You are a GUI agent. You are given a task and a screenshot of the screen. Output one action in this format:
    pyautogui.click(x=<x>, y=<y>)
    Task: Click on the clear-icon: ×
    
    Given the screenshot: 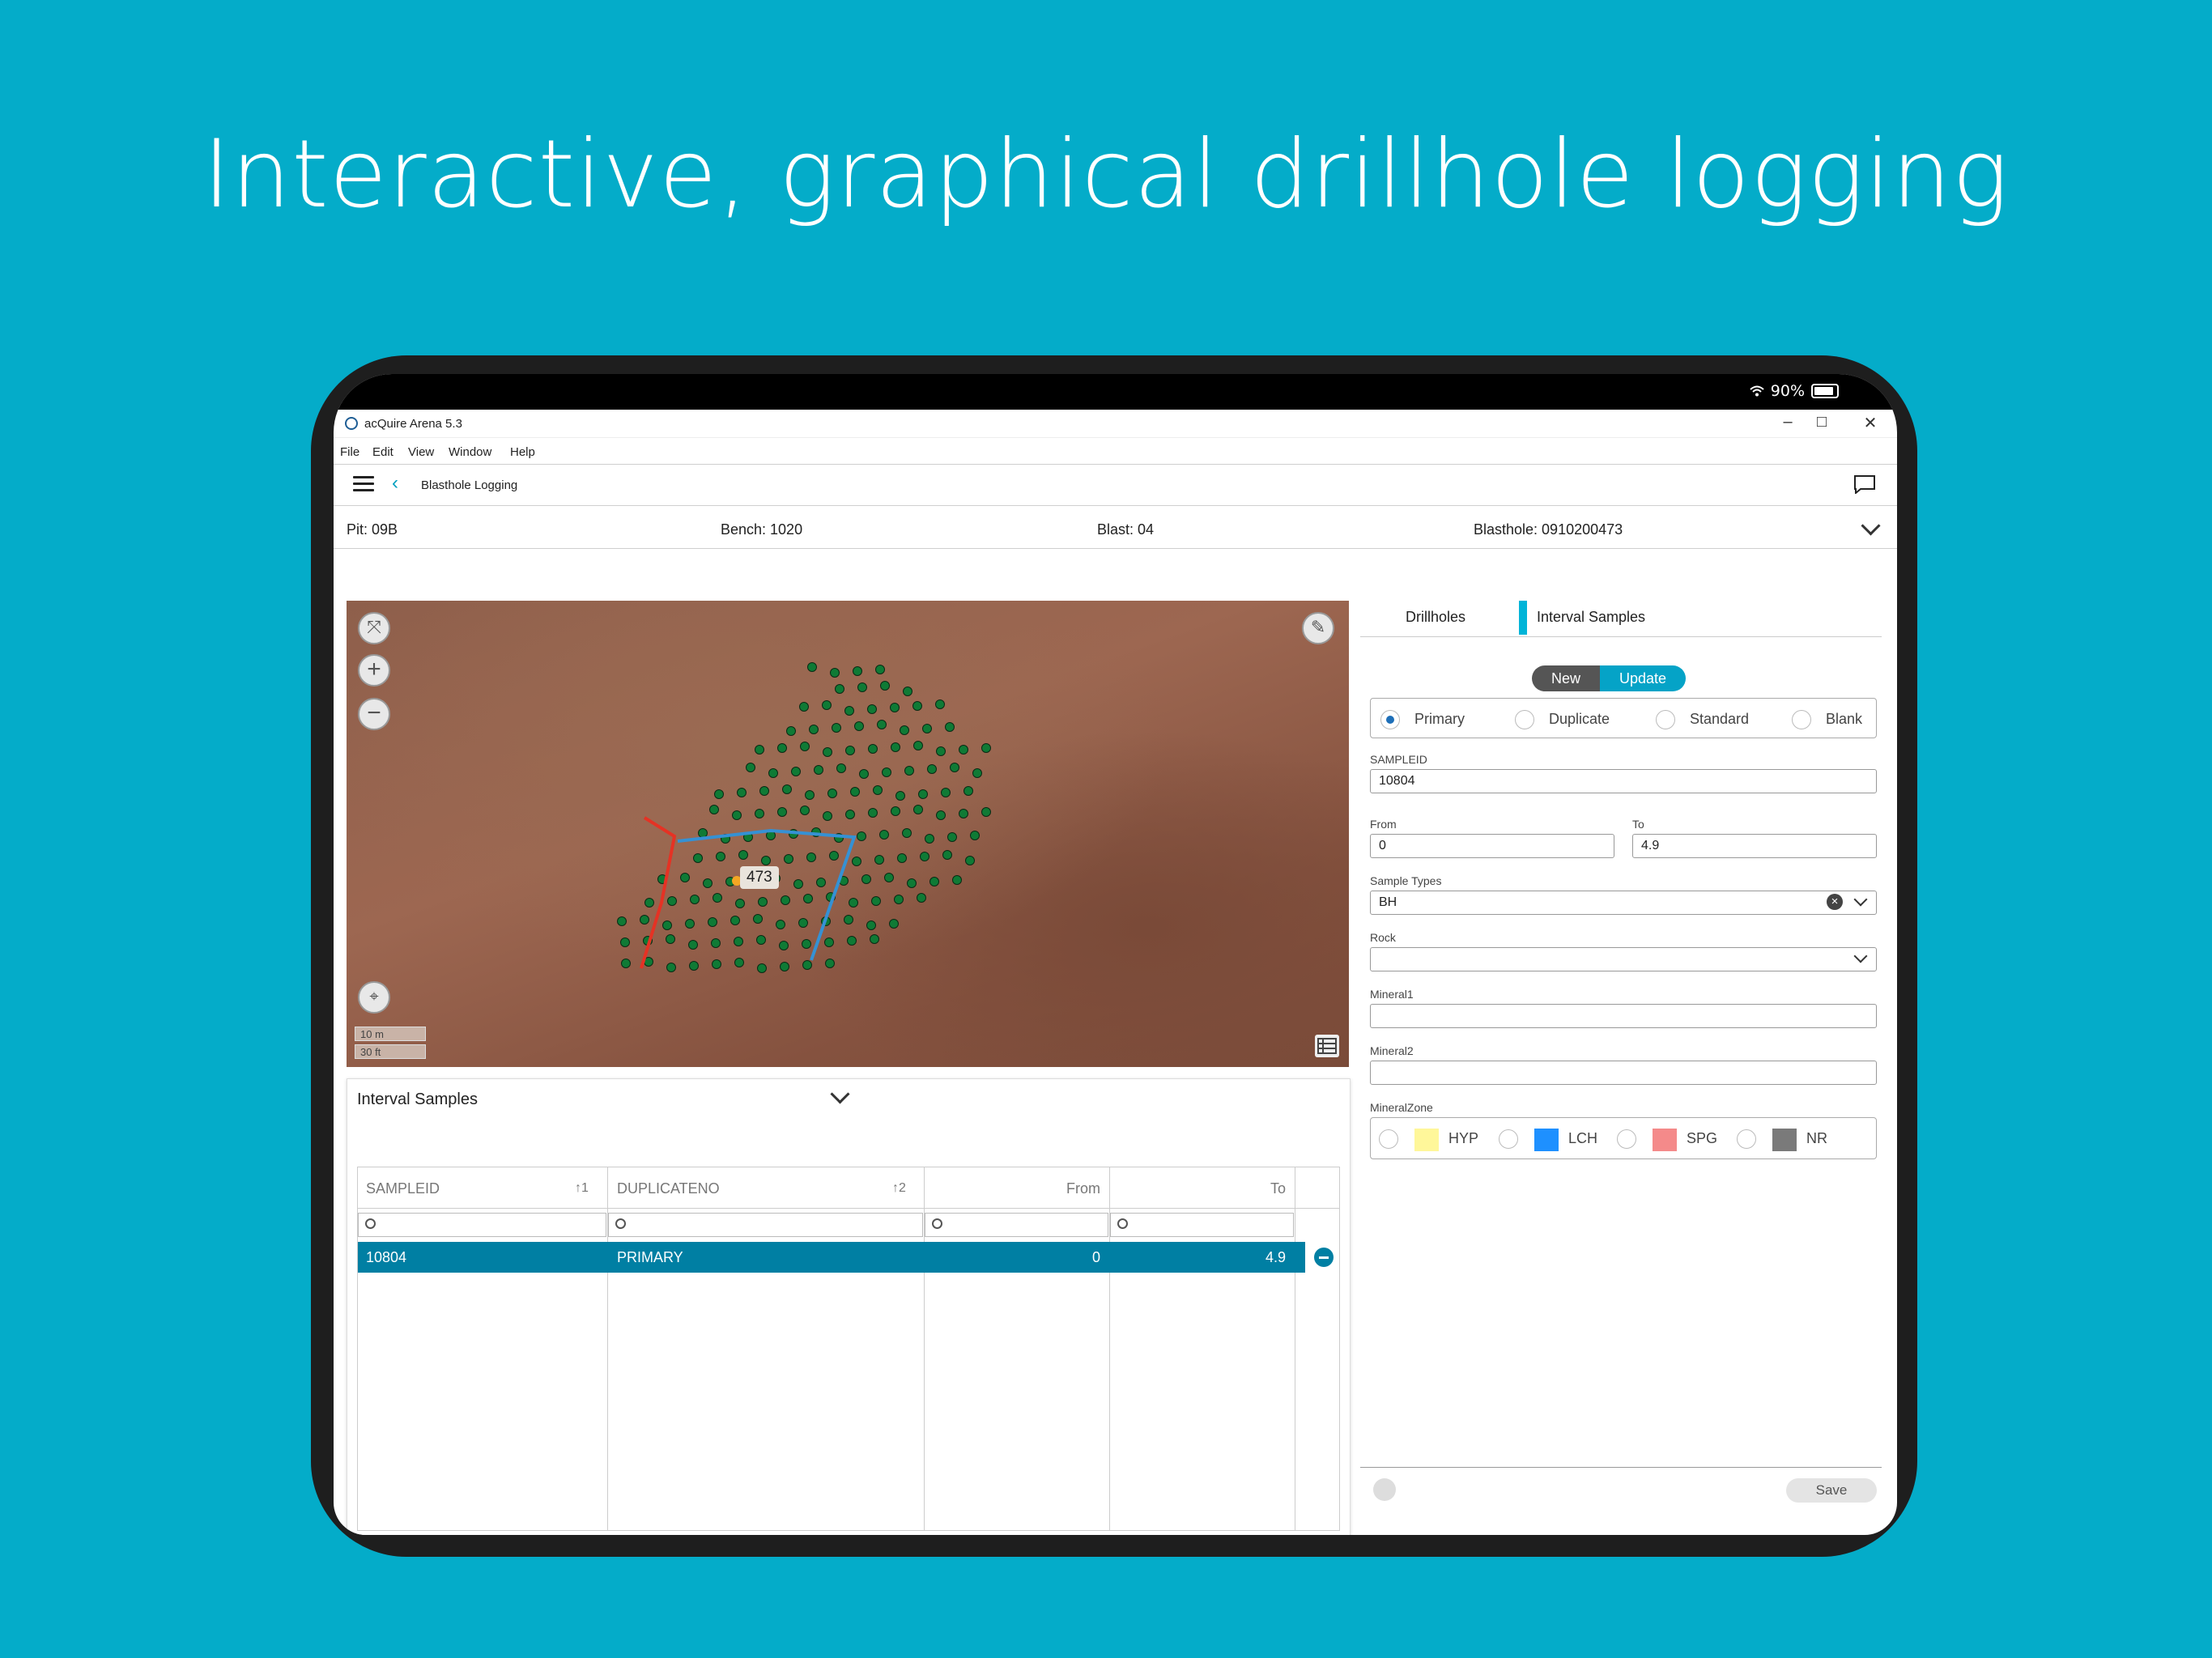 What is the action you would take?
    pyautogui.click(x=1835, y=902)
    